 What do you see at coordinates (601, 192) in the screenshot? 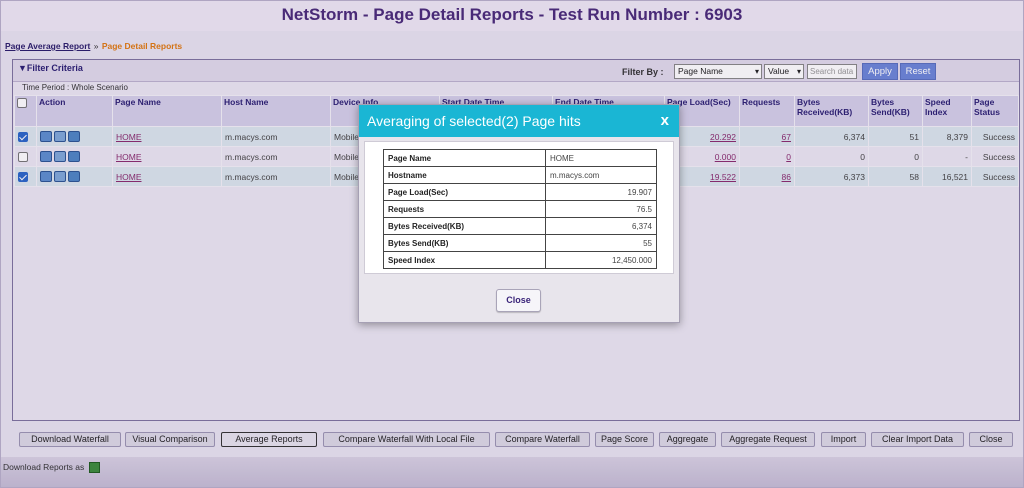
I see `detail-value: 19.907` at bounding box center [601, 192].